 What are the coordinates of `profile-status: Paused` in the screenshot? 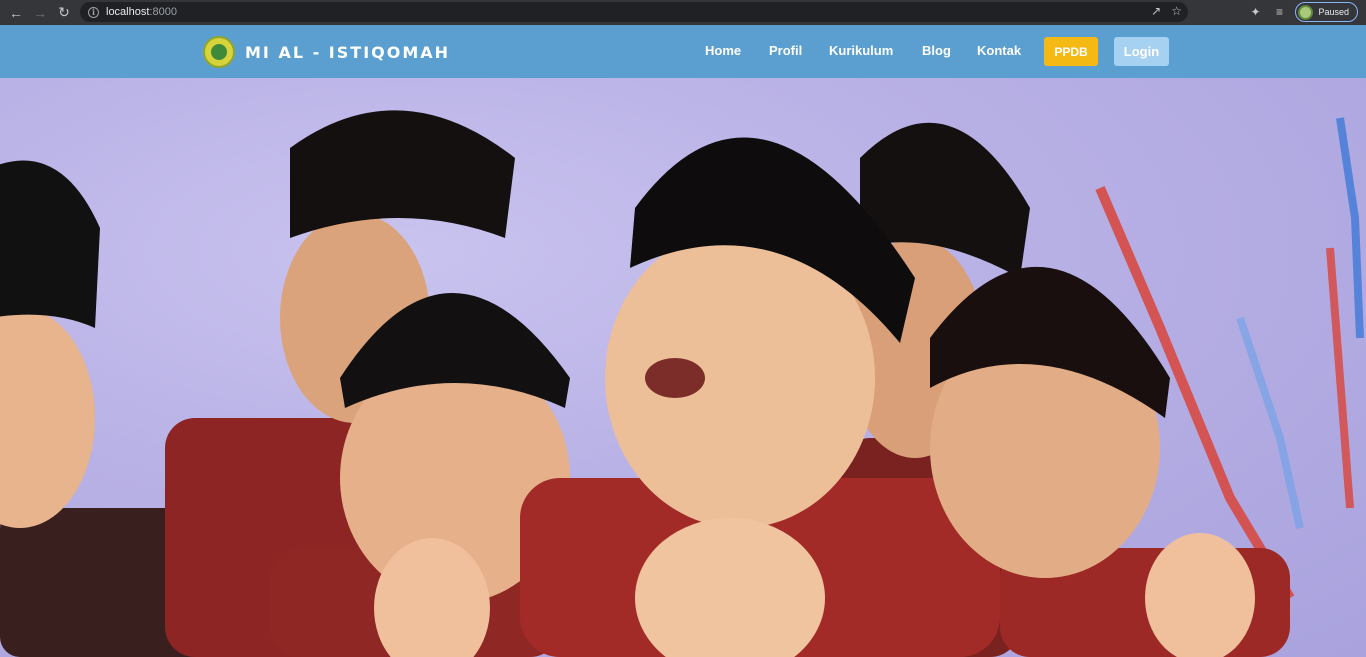 It's located at (1333, 12).